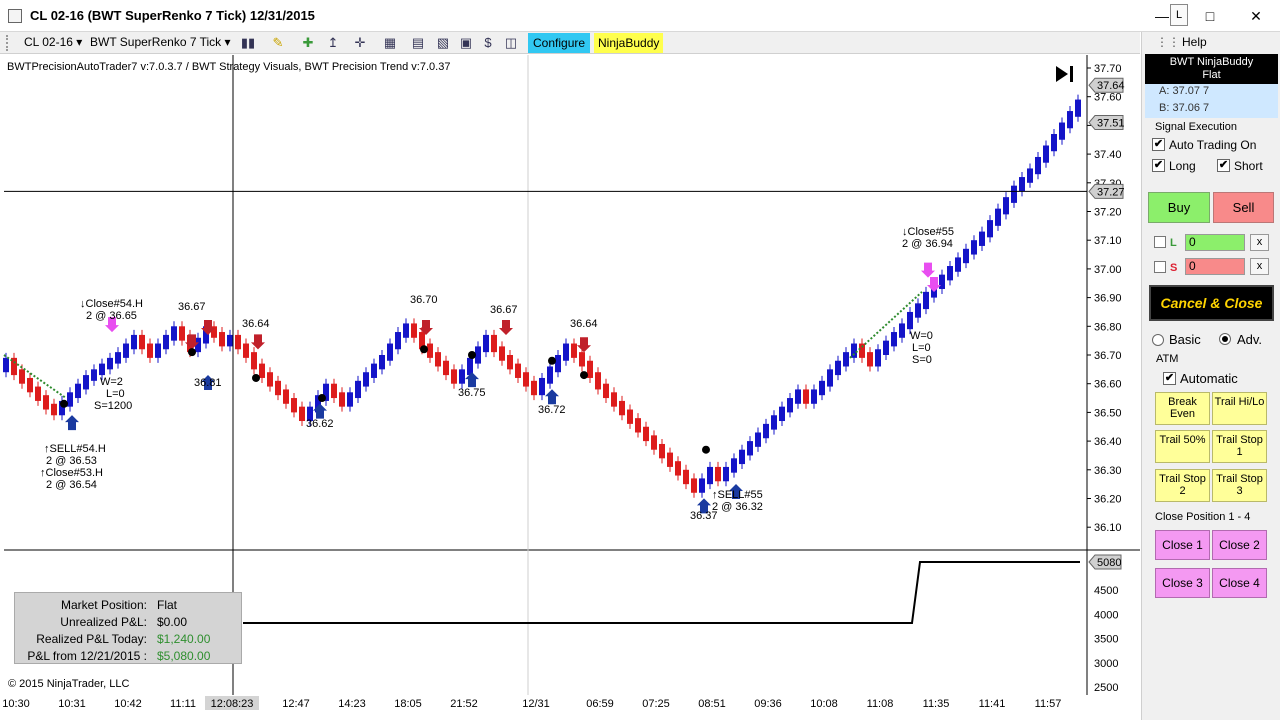 The image size is (1280, 720). I want to click on pnl-tick-label: 4000, so click(1106, 615).